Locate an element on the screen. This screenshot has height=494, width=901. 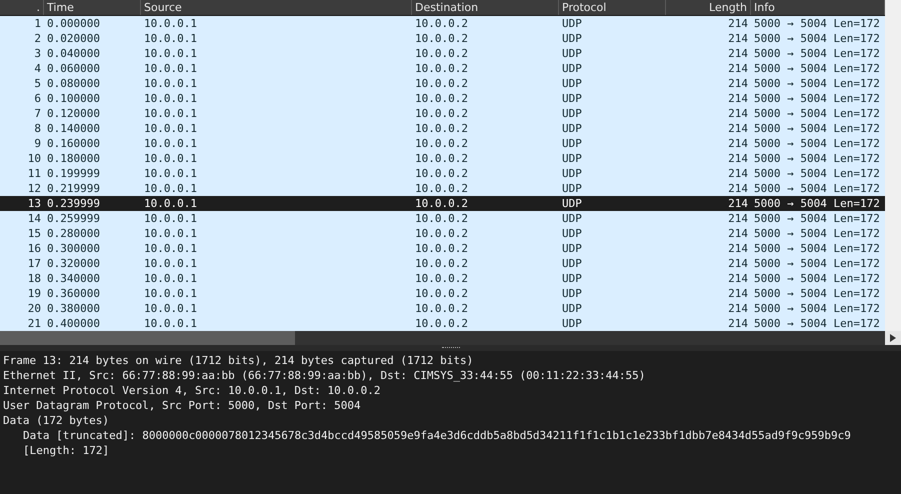
packet-row: 20 0.380000 10.0.0.1 10.0.0.2 UDP 214 5000 → 5004 Len=172 is located at coordinates (442, 308).